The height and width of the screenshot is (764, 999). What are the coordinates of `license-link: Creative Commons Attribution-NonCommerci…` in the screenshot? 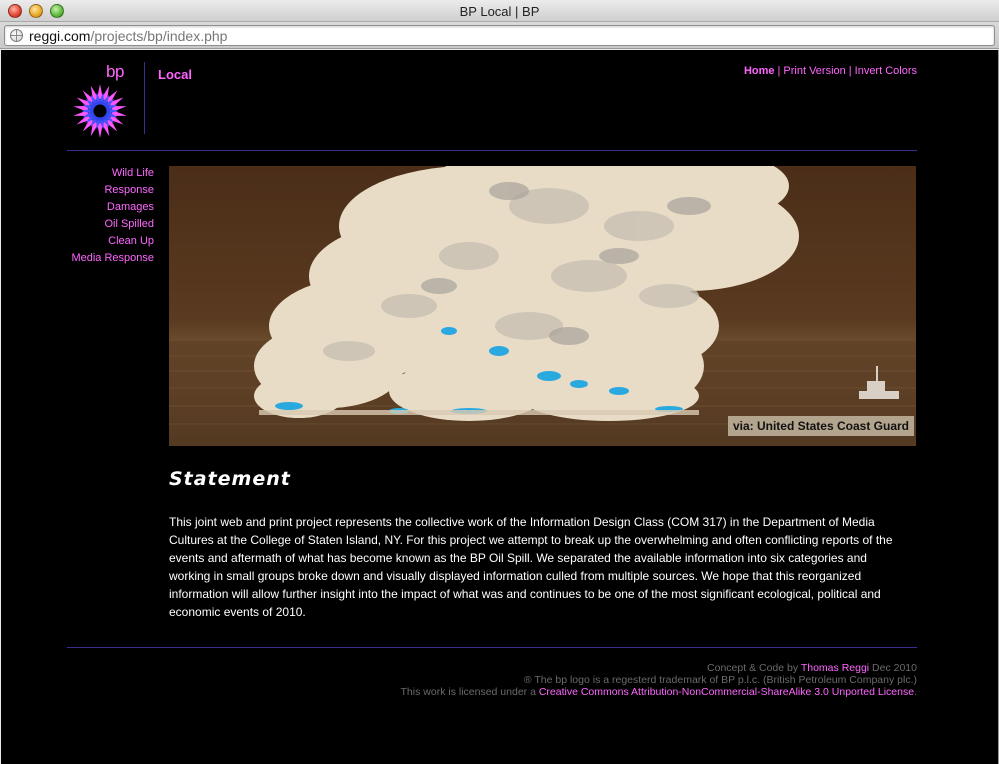 It's located at (726, 692).